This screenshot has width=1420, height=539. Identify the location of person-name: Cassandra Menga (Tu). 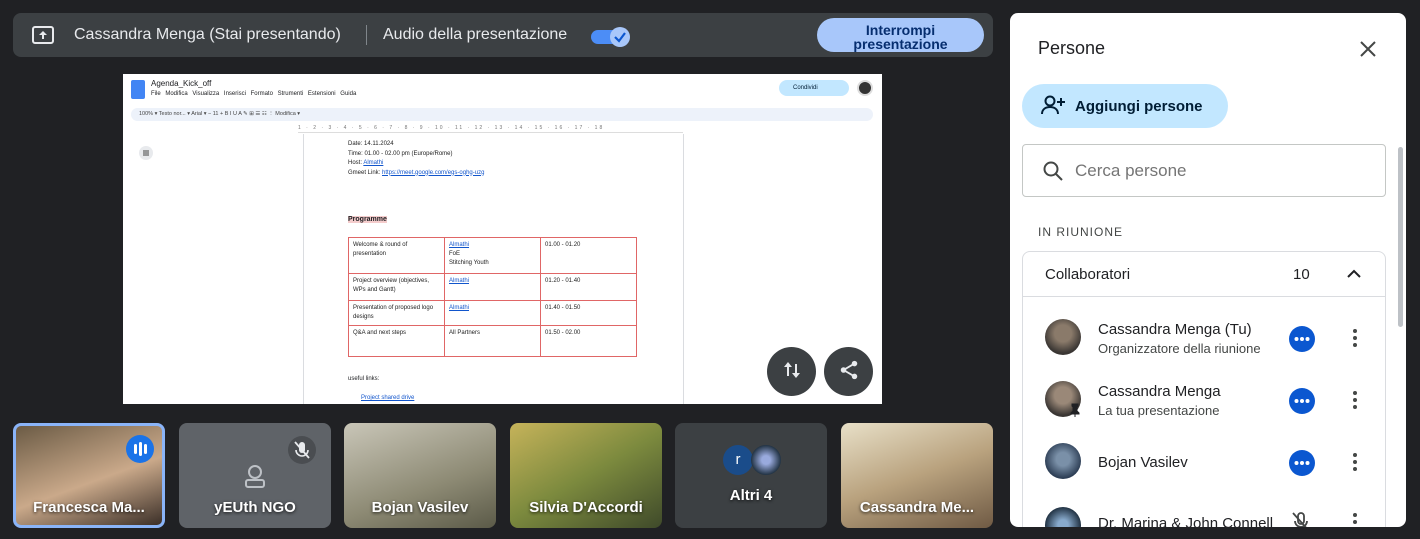
(1175, 329).